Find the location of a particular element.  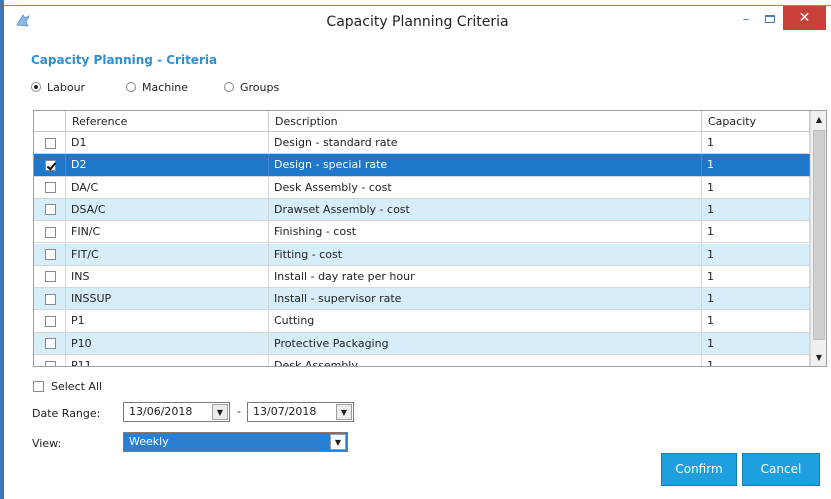

table-row: DA/C Desk Assembly - cost 1 is located at coordinates (422, 187).